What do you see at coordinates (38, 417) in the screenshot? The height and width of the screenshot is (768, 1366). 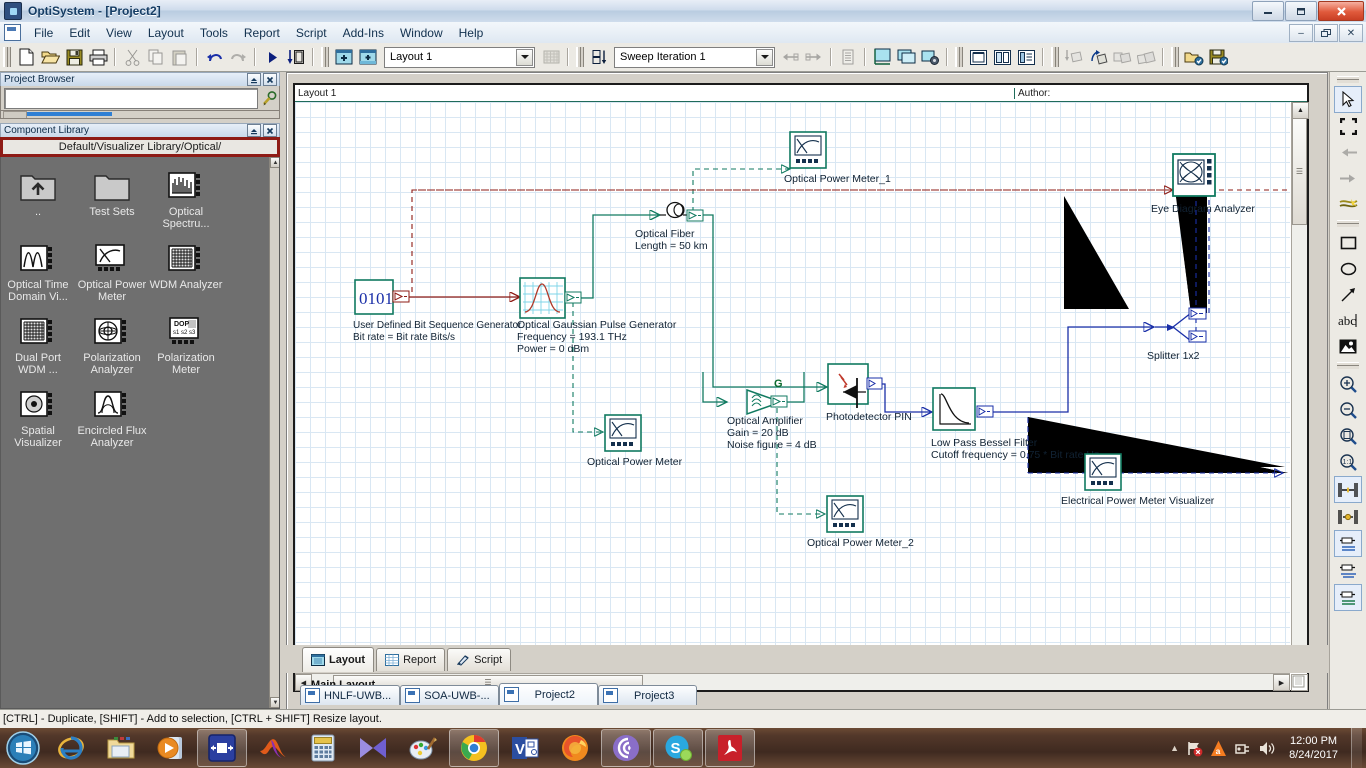 I see `library-item-spatial-visualizer: Spatial Visualizer` at bounding box center [38, 417].